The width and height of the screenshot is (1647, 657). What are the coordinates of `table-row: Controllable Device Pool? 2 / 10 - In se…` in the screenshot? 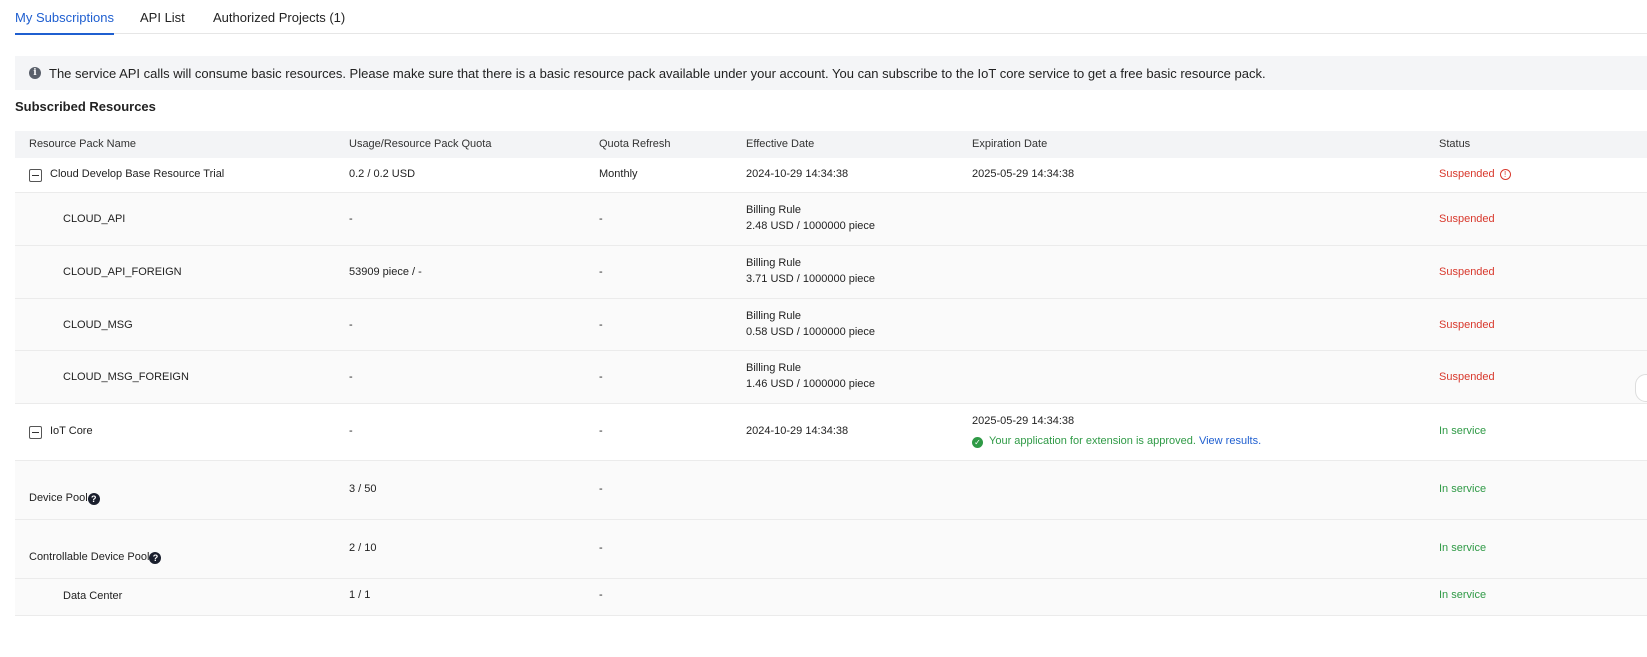 It's located at (831, 549).